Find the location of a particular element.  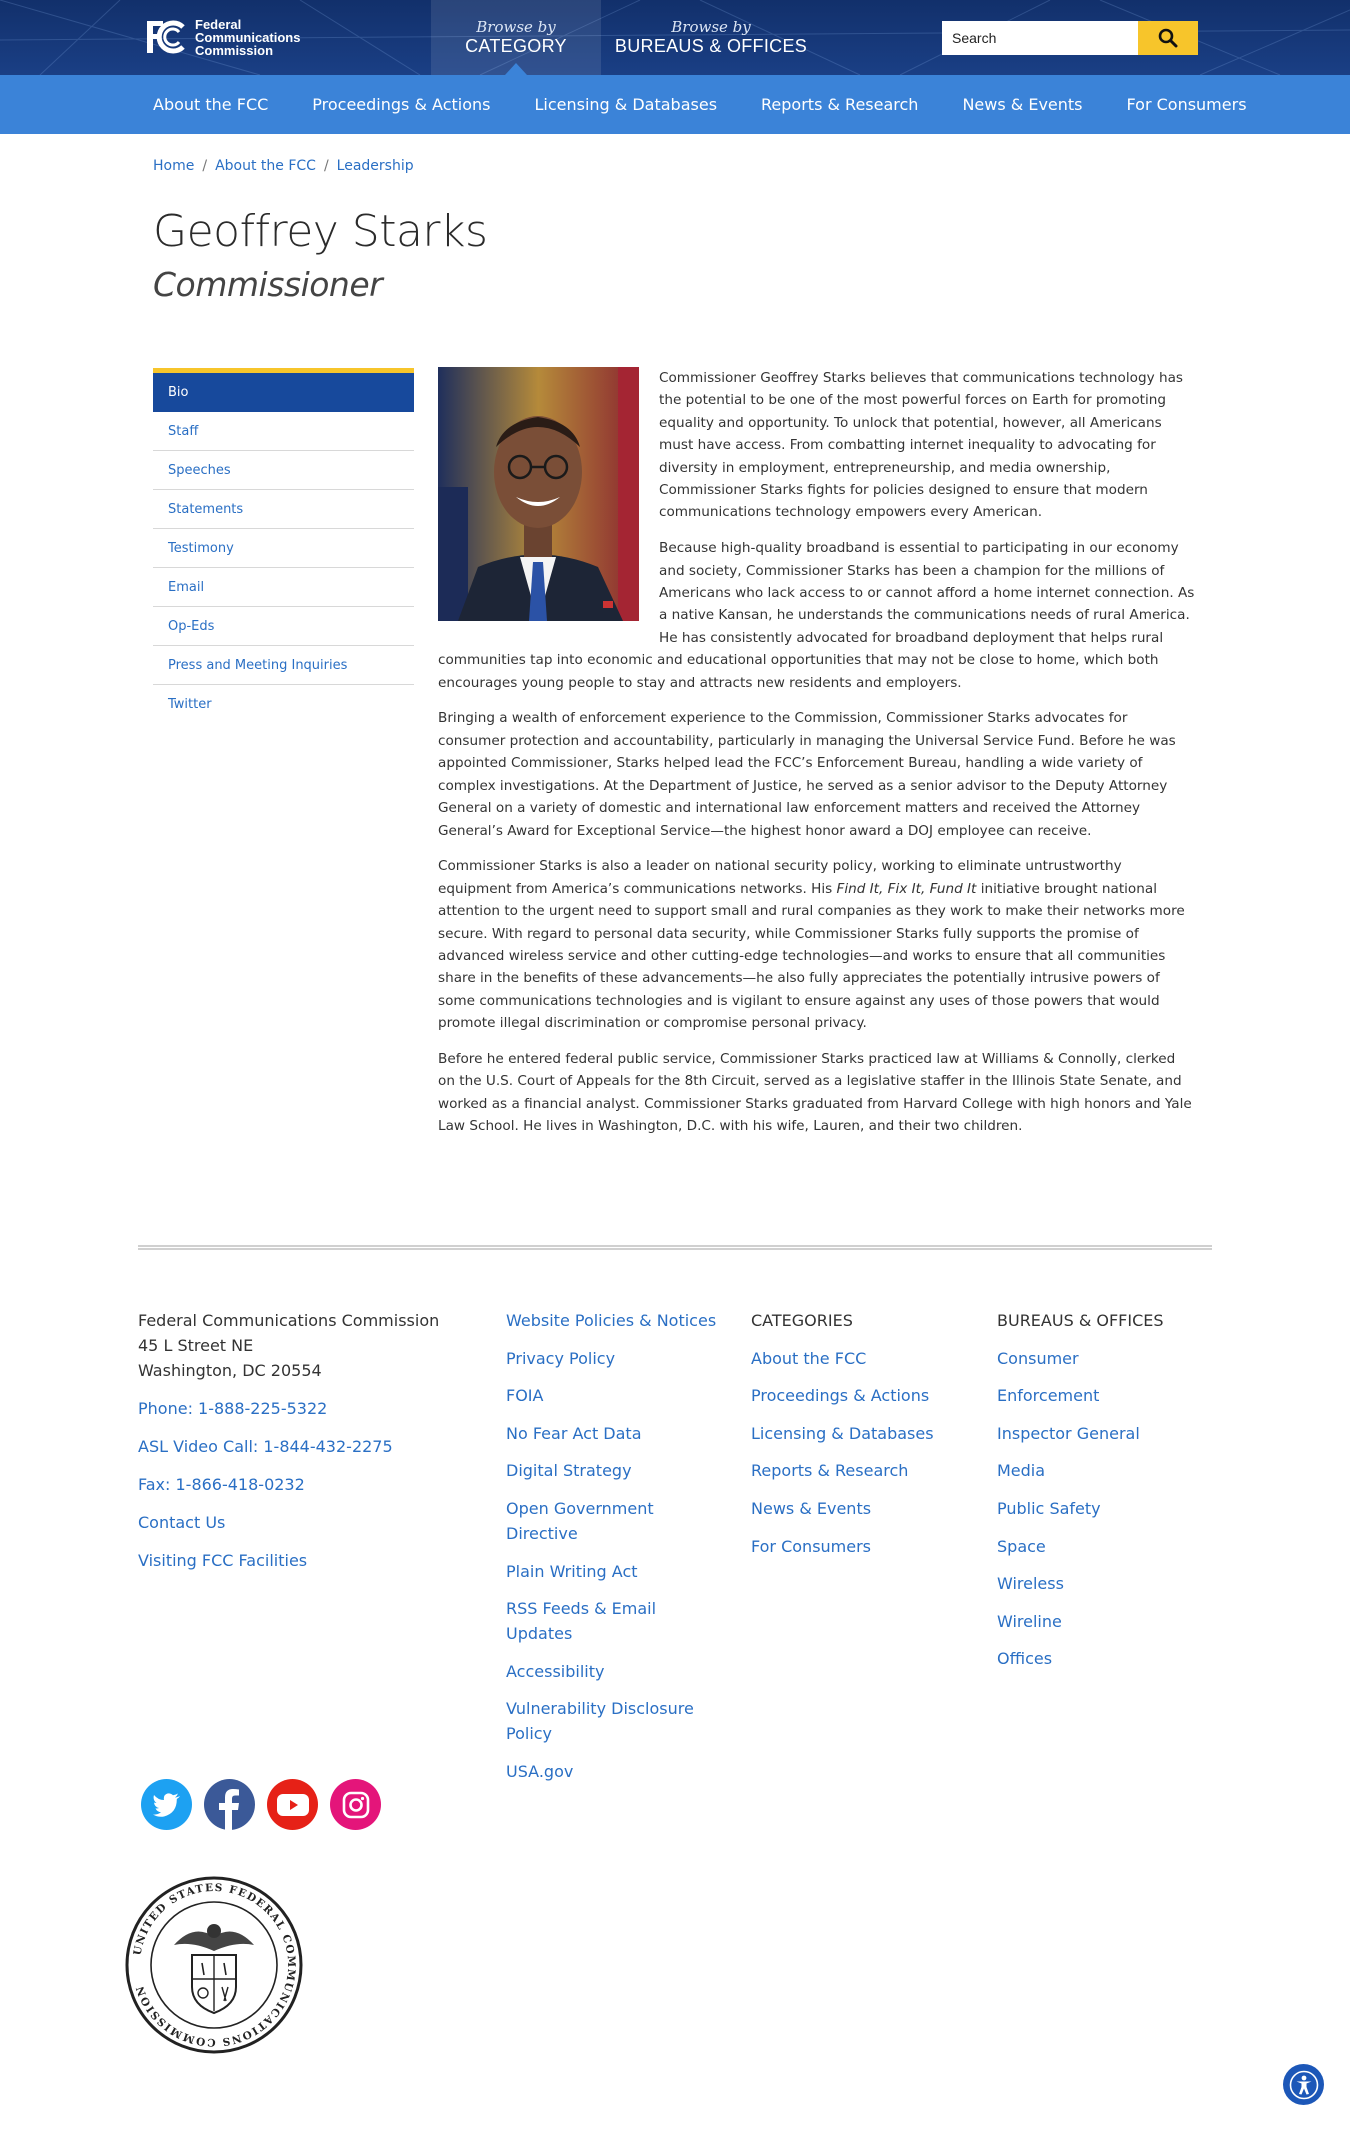

logo-line: Communications is located at coordinates (248, 37).